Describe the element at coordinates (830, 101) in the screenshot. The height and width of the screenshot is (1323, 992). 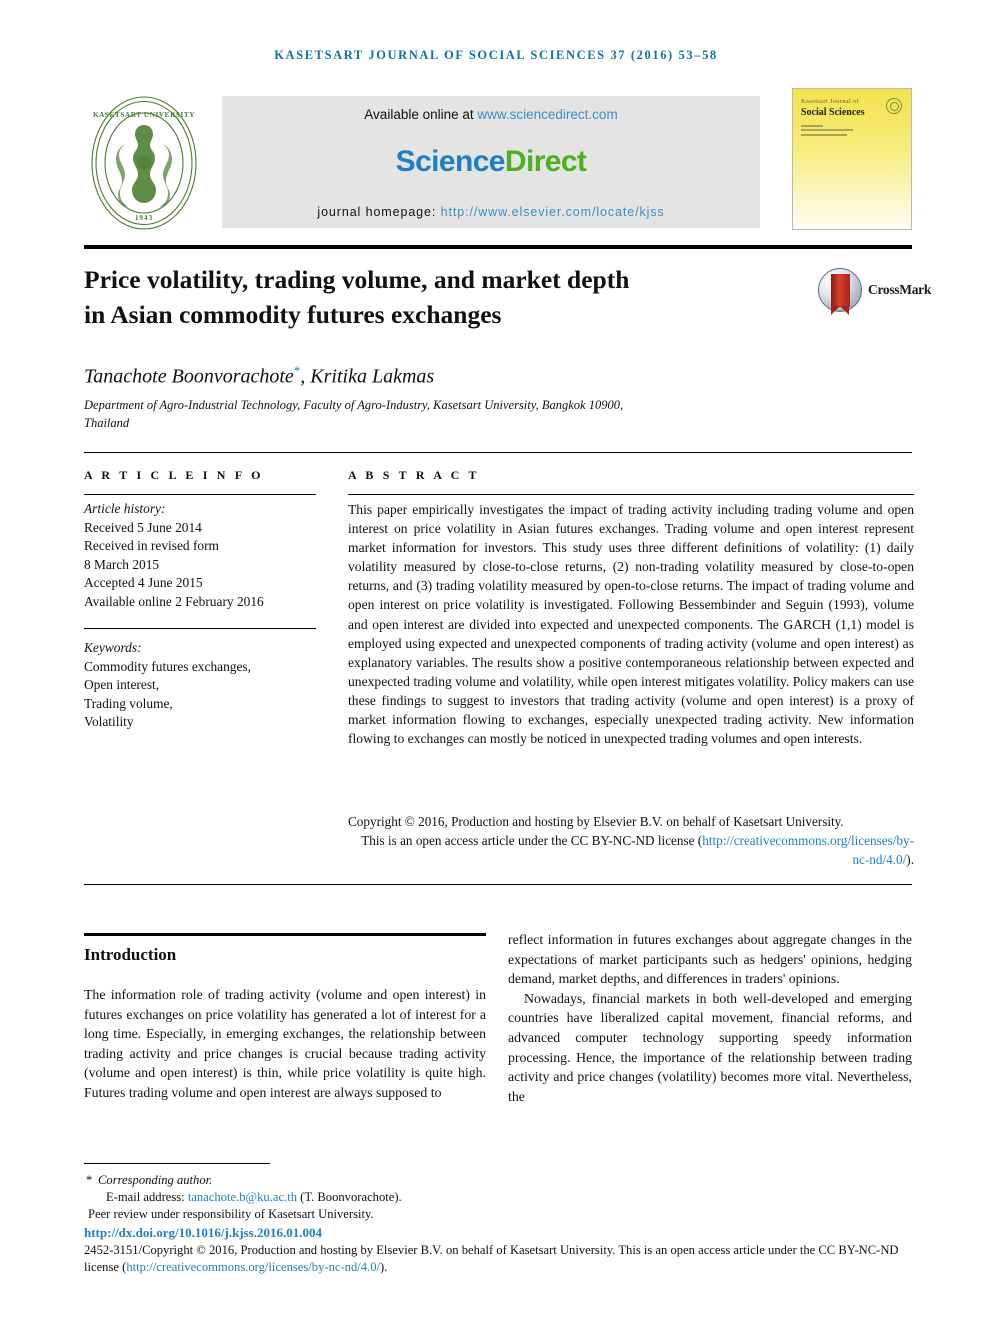
I see `cover-journal-prefix: Kasetsart Journal of` at that location.